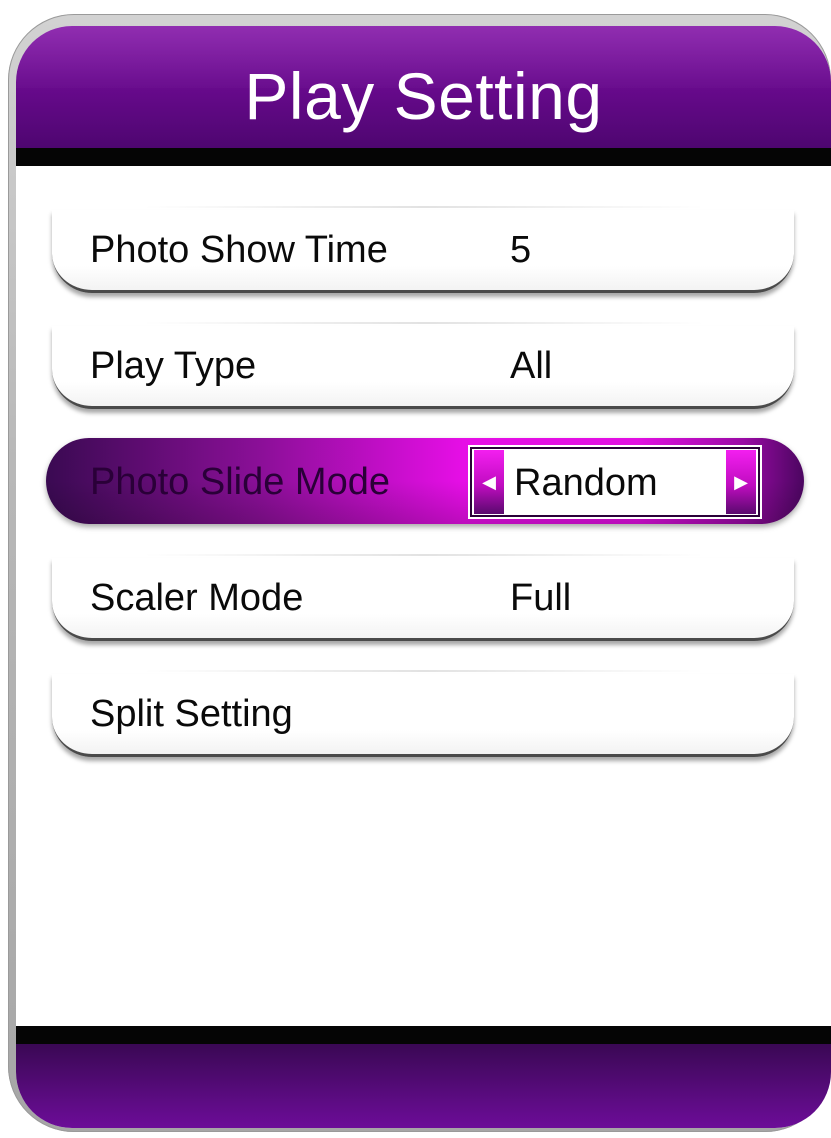 This screenshot has height=1138, width=831. What do you see at coordinates (240, 482) in the screenshot?
I see `menu-item-label: Photo Slide Mode` at bounding box center [240, 482].